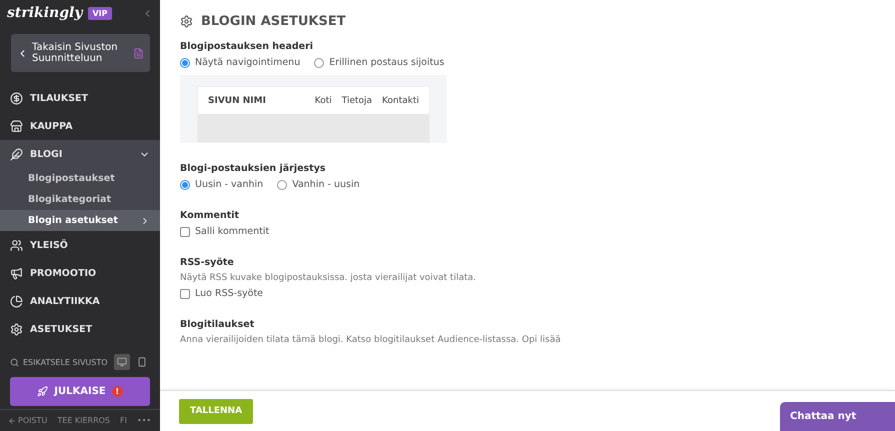 This screenshot has height=431, width=895. What do you see at coordinates (16, 126) in the screenshot?
I see `store-icon` at bounding box center [16, 126].